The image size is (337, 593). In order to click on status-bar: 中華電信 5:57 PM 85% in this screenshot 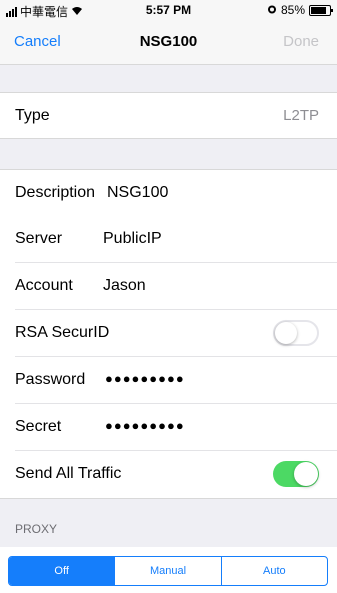, I will do `click(168, 10)`.